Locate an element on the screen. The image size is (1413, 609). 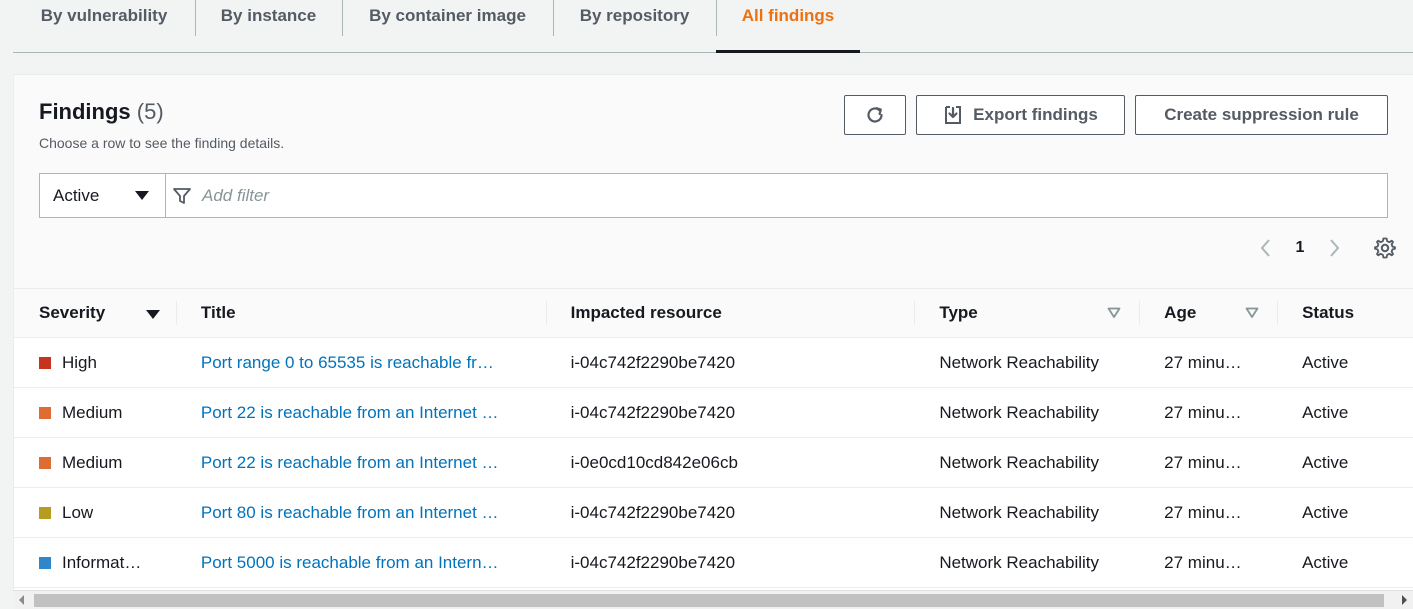
scroll-left-arrow-icon is located at coordinates (21, 600).